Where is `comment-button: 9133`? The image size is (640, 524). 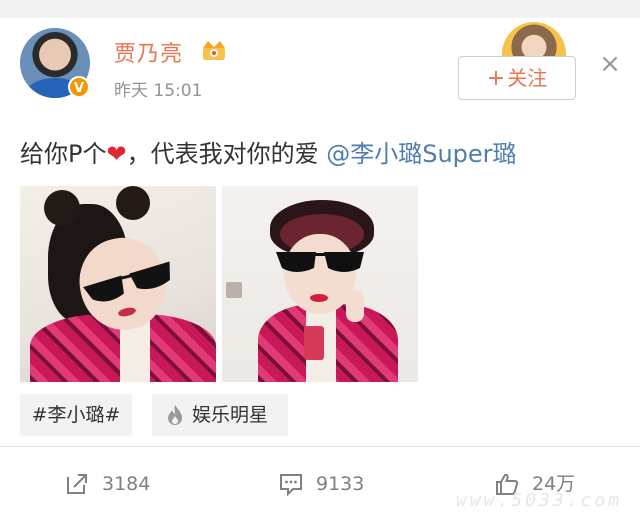
comment-button: 9133 is located at coordinates (338, 484).